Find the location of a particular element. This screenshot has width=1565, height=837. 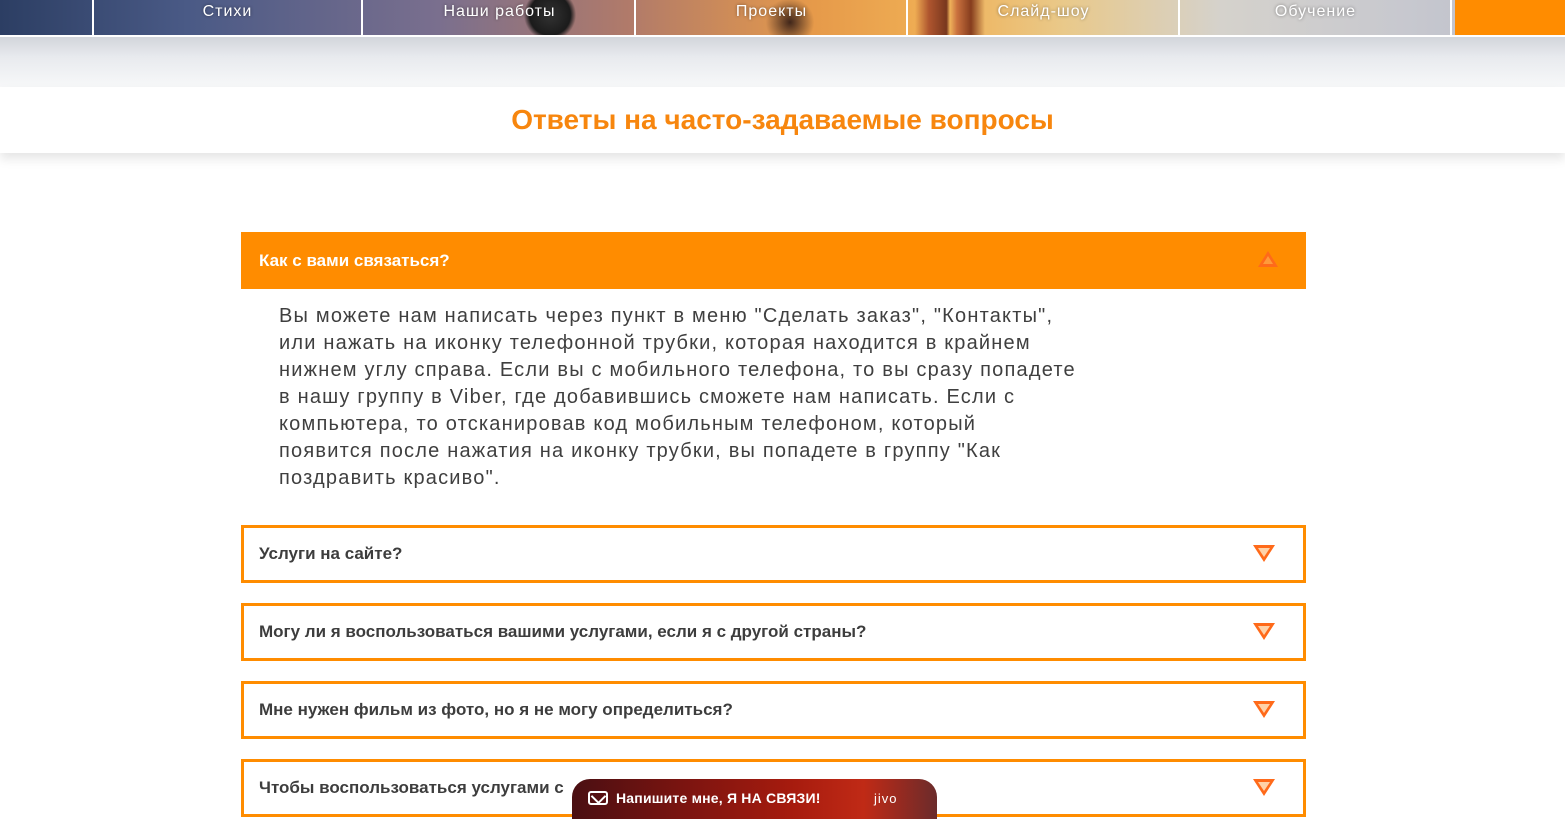

nav-item-proekty: Проекты is located at coordinates (772, 18).